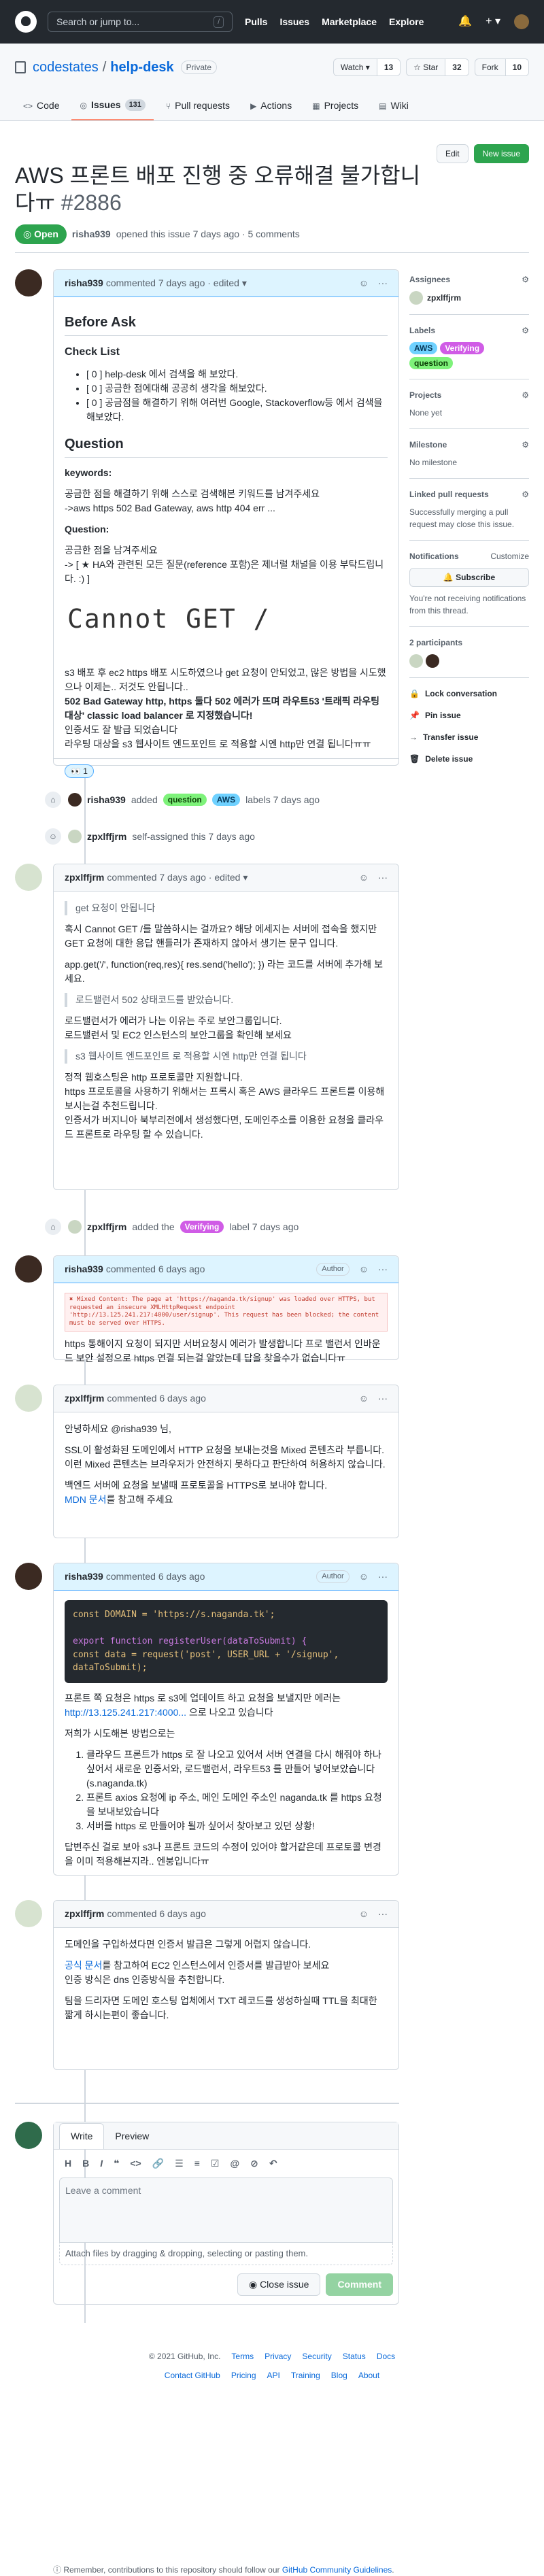 This screenshot has height=2576, width=544. What do you see at coordinates (469, 759) in the screenshot?
I see `delete-issue: 🗑 Delete issue` at bounding box center [469, 759].